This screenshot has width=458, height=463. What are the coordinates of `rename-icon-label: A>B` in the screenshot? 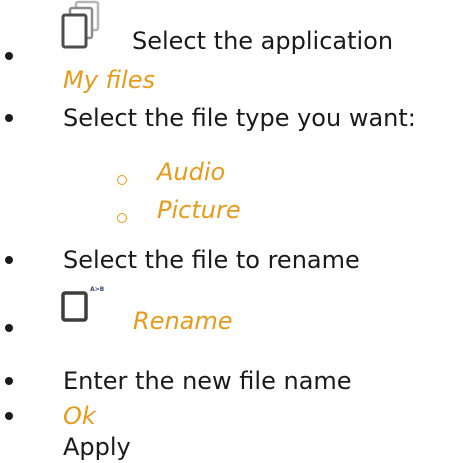 It's located at (97, 289).